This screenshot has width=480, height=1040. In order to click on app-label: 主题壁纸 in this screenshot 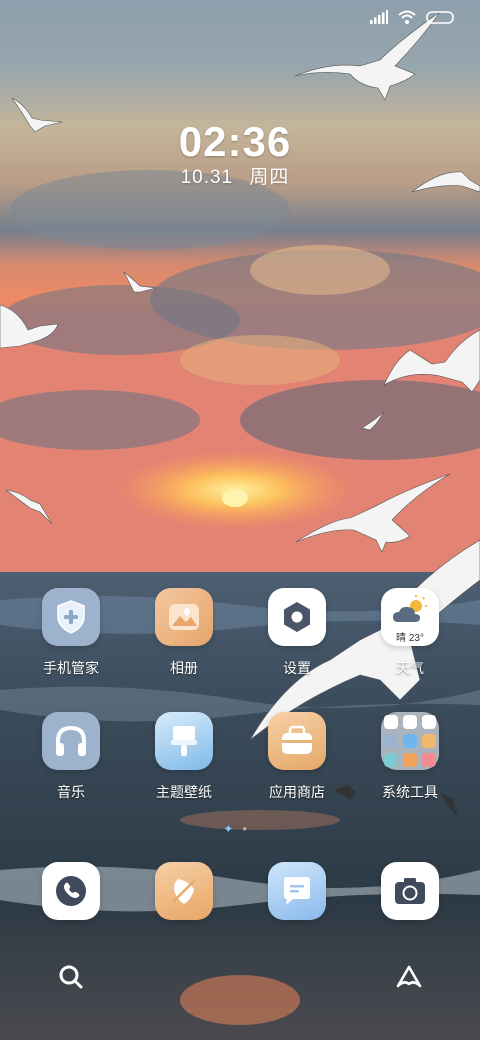, I will do `click(184, 792)`.